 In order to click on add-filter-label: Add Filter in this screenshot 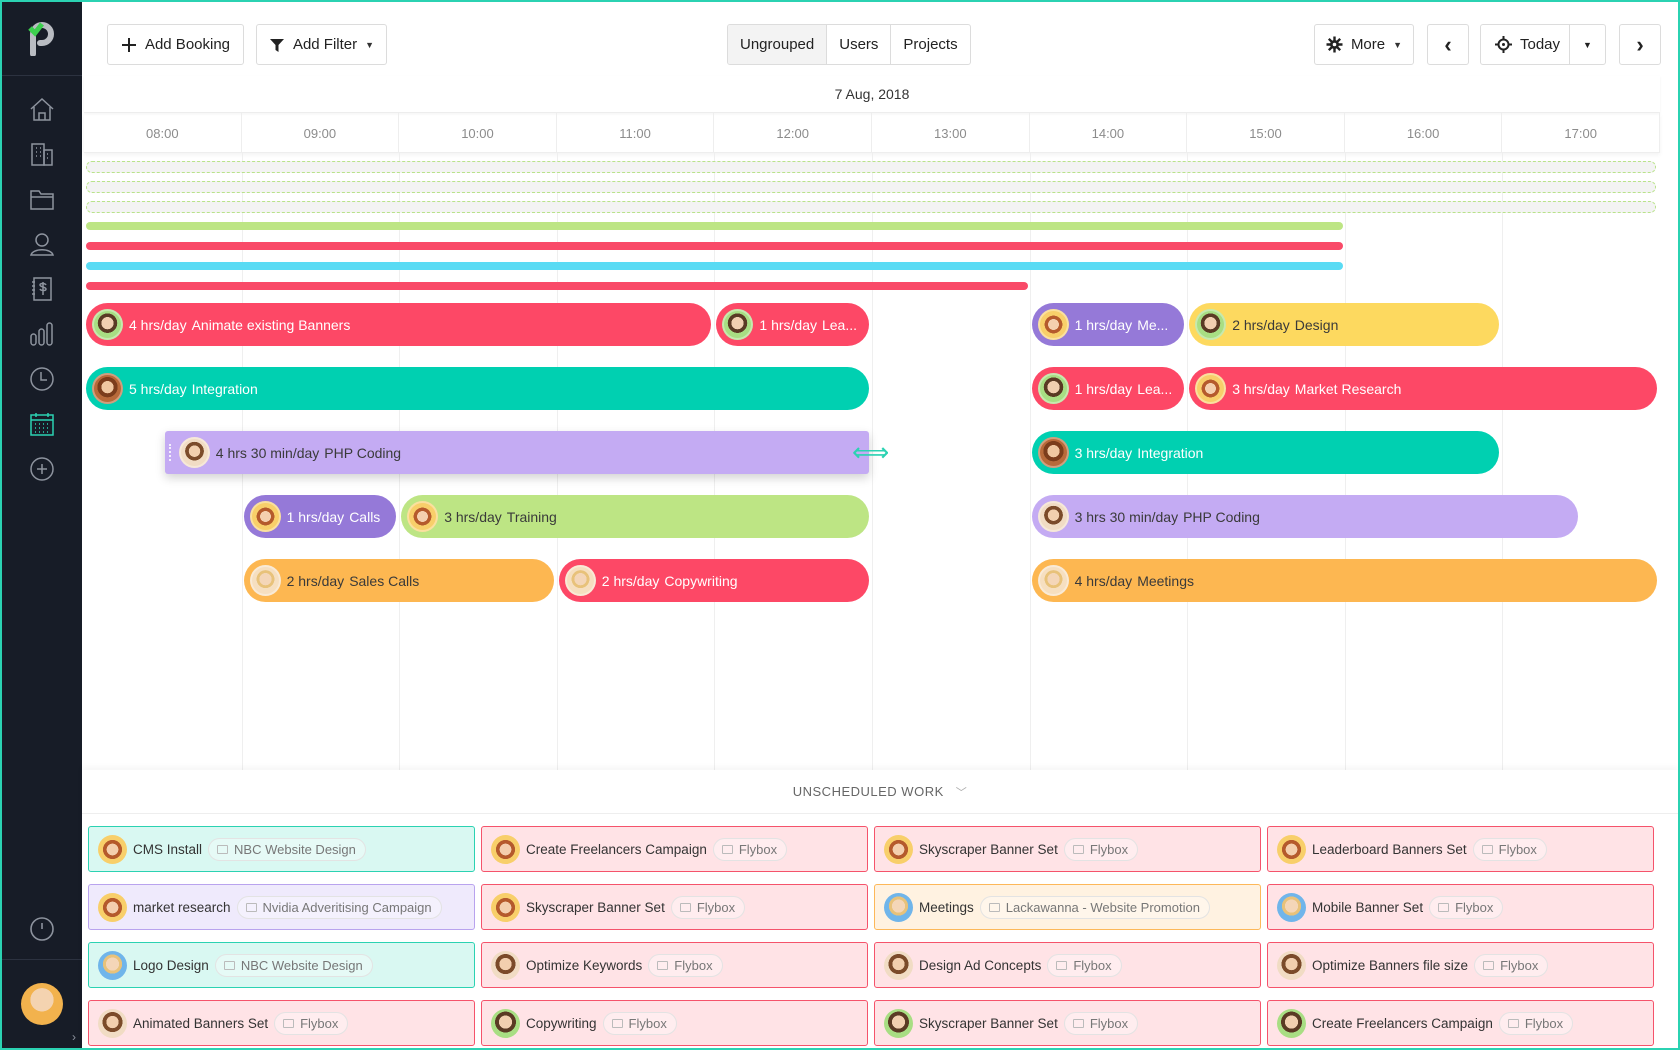, I will do `click(325, 44)`.